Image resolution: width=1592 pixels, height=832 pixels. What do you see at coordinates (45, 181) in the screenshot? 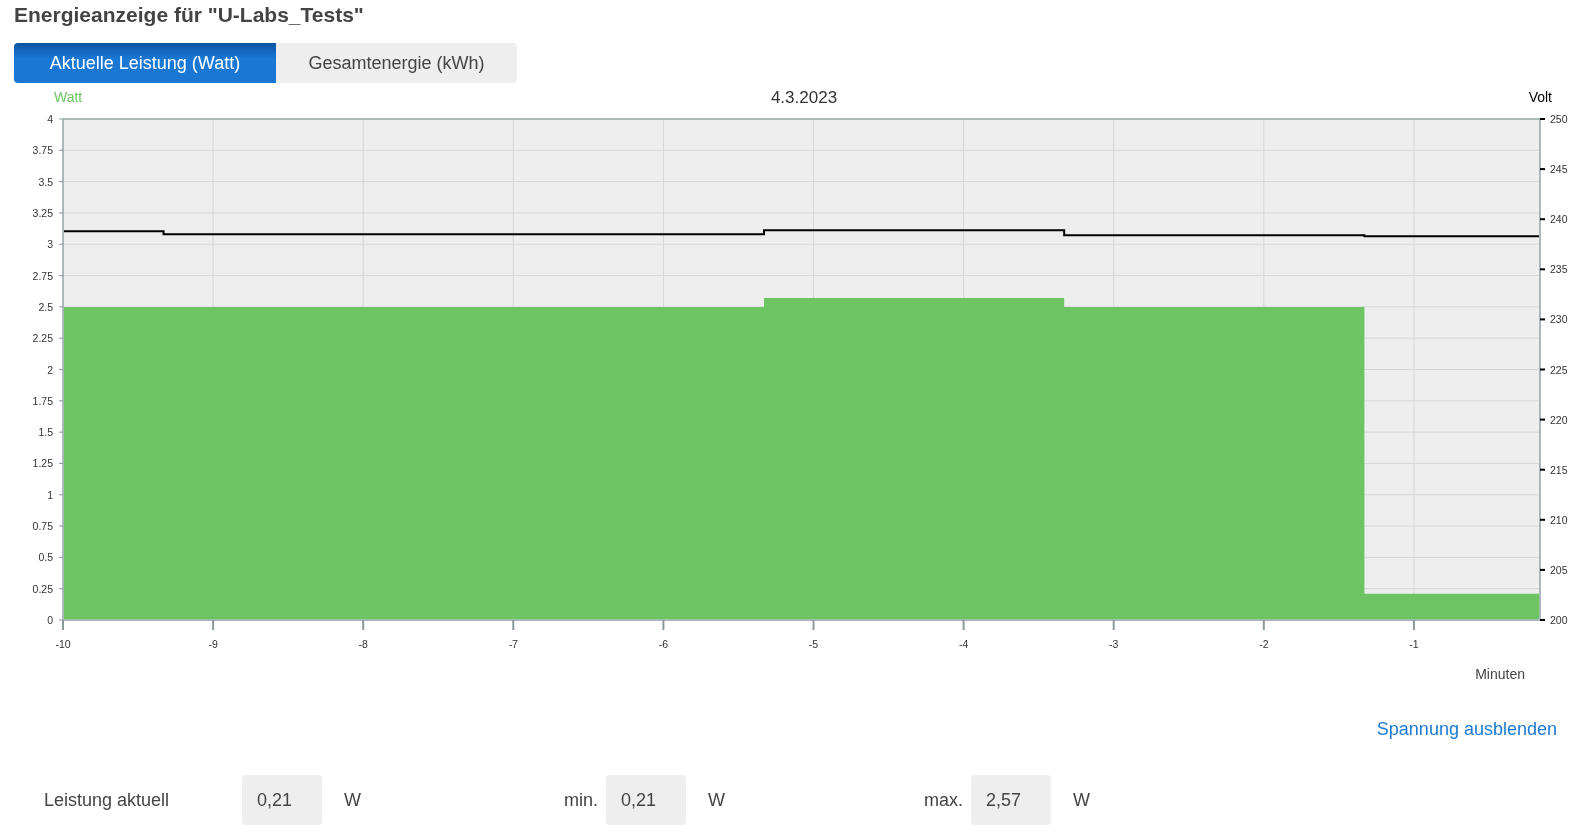
I see `y-tick-label: 3.5` at bounding box center [45, 181].